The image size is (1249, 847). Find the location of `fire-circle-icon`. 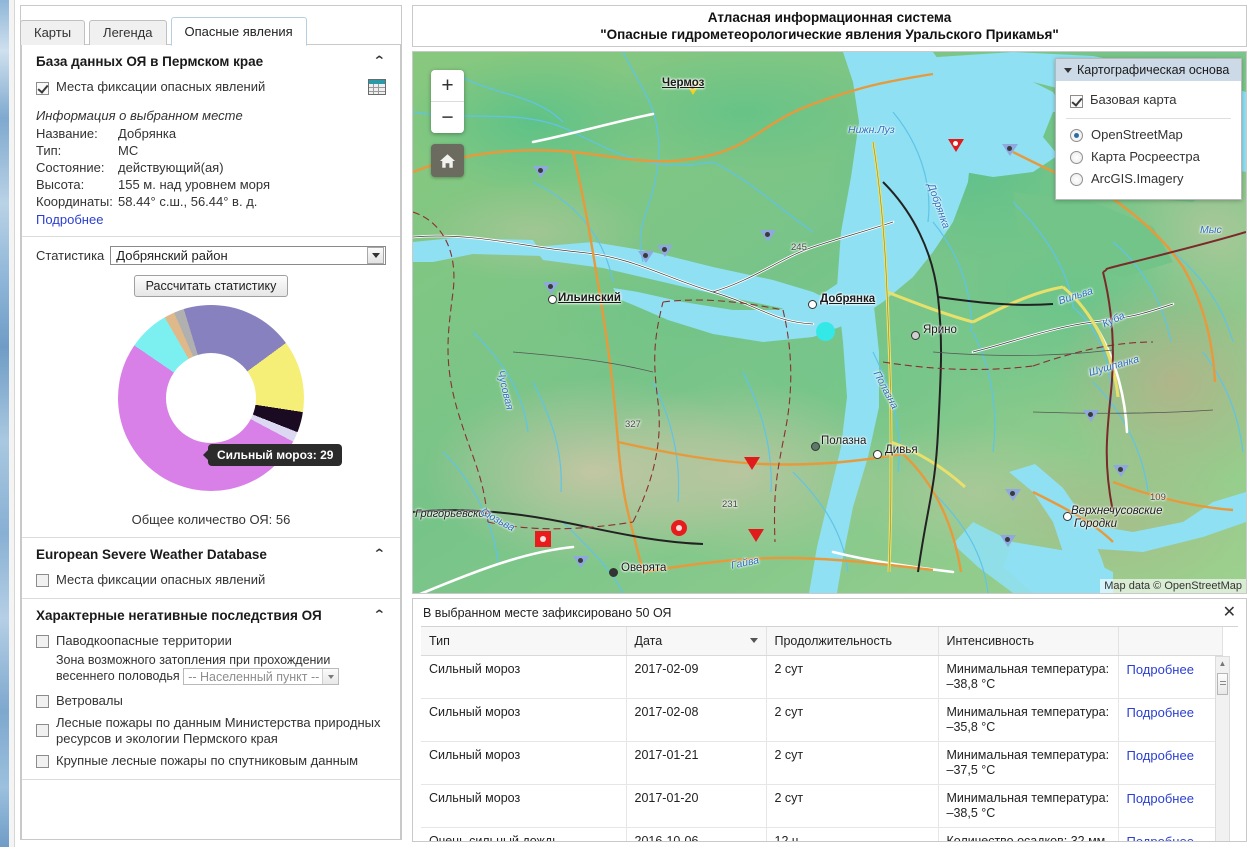

fire-circle-icon is located at coordinates (679, 528).